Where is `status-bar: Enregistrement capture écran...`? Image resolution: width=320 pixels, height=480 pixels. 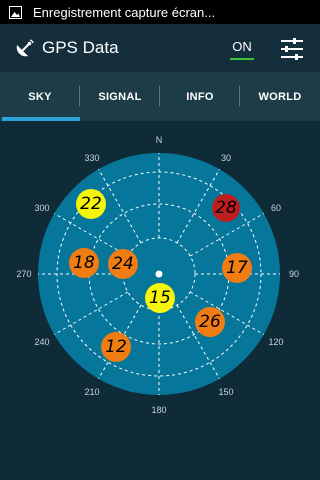
status-bar: Enregistrement capture écran... is located at coordinates (160, 12).